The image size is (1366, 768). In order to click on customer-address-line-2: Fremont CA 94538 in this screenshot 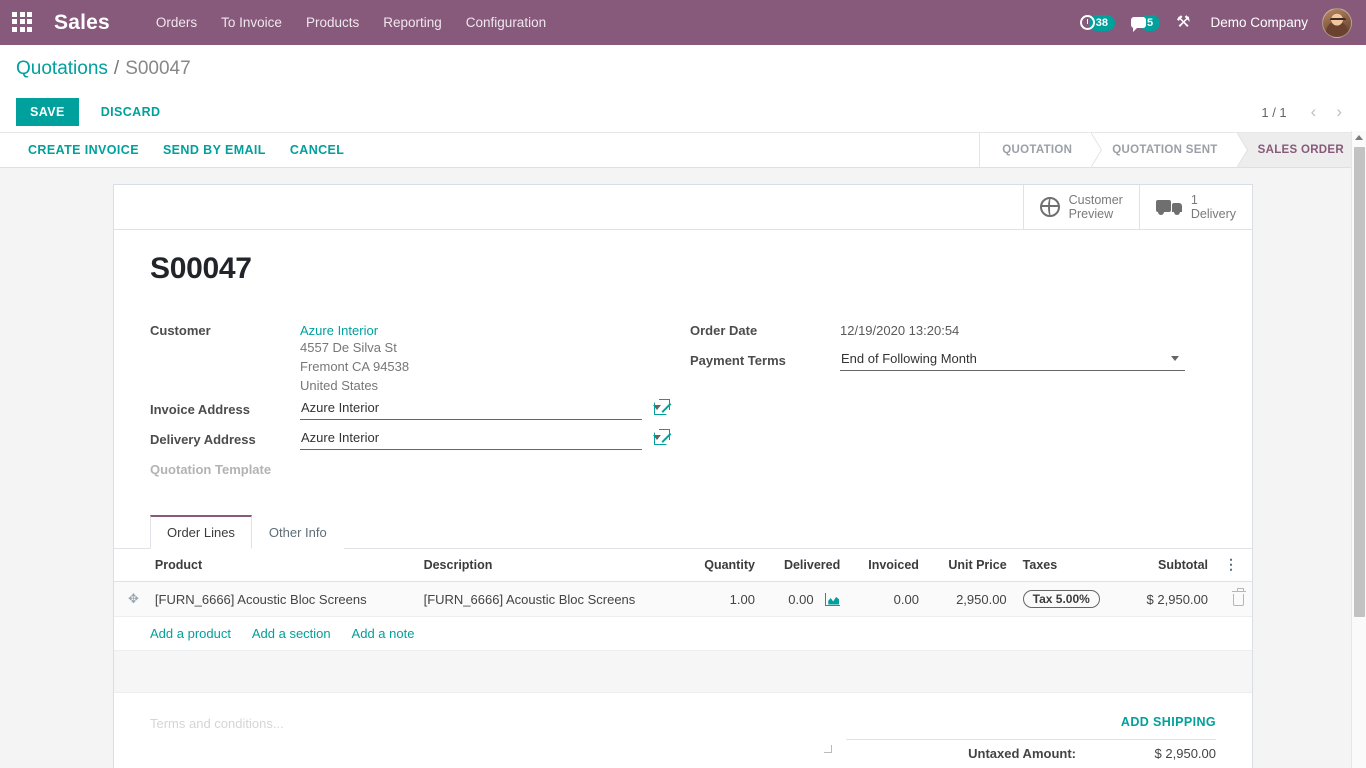, I will do `click(355, 366)`.